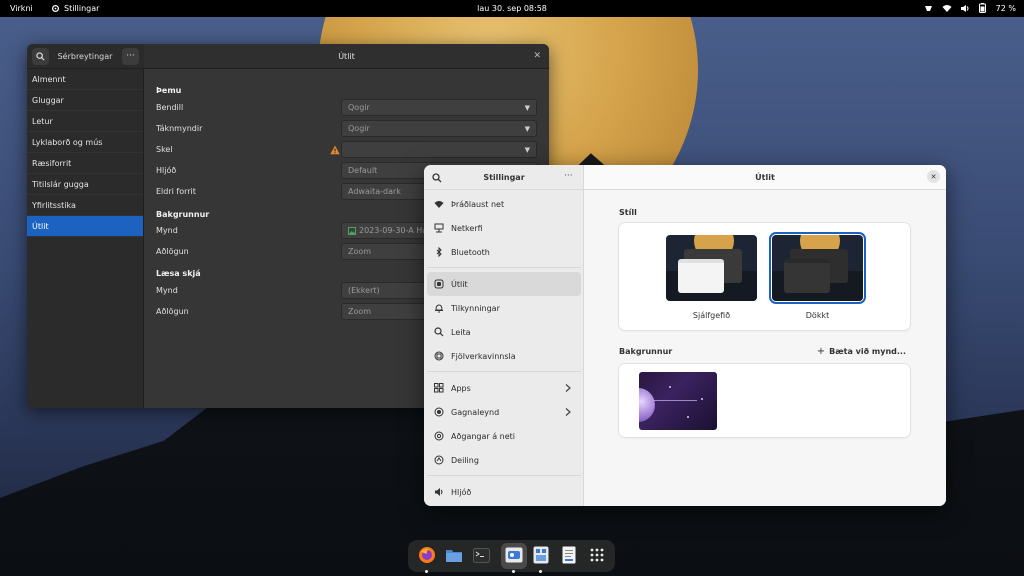 The height and width of the screenshot is (576, 1024). I want to click on dock-settings, so click(514, 559).